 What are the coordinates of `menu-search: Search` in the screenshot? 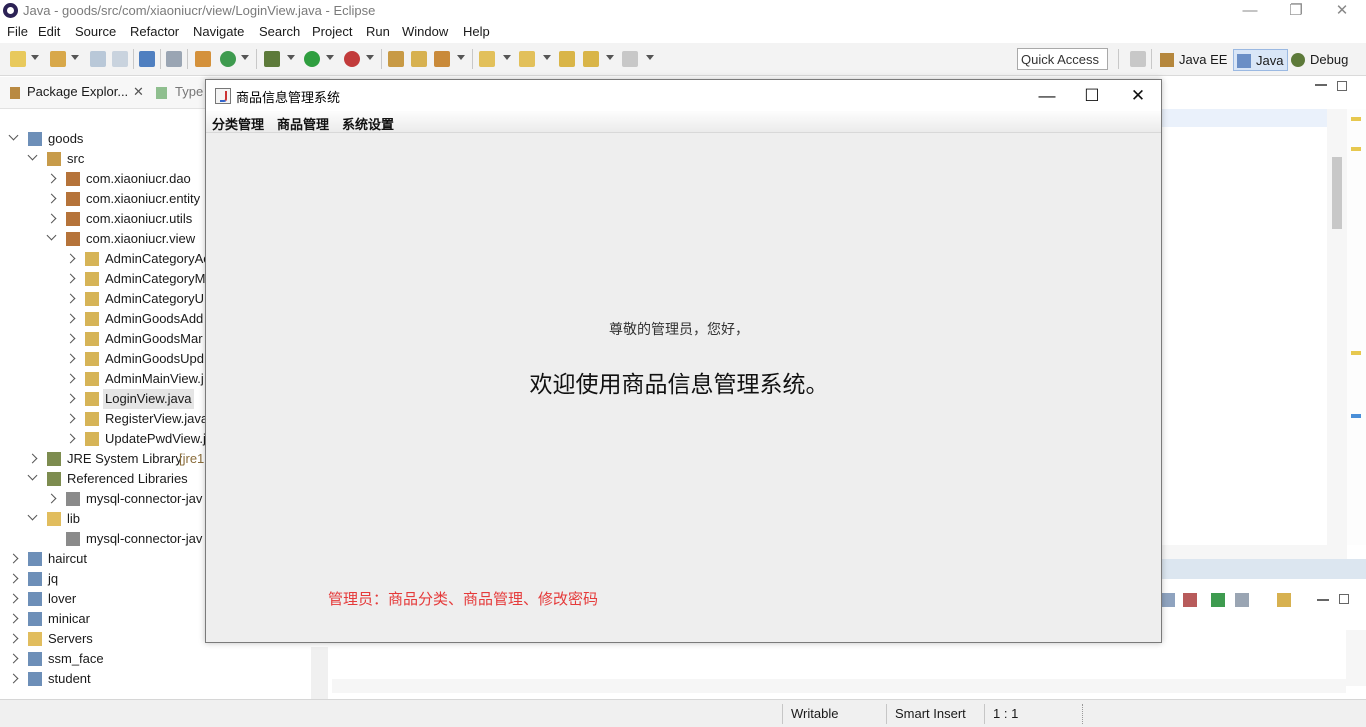 It's located at (279, 31).